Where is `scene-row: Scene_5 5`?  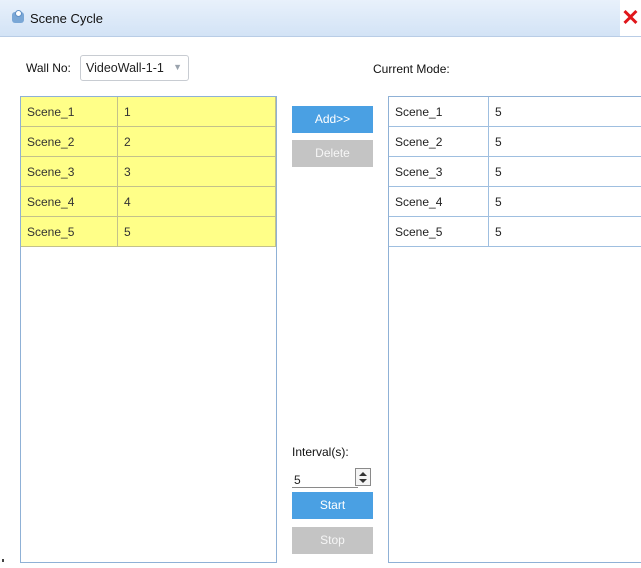 scene-row: Scene_5 5 is located at coordinates (148, 232).